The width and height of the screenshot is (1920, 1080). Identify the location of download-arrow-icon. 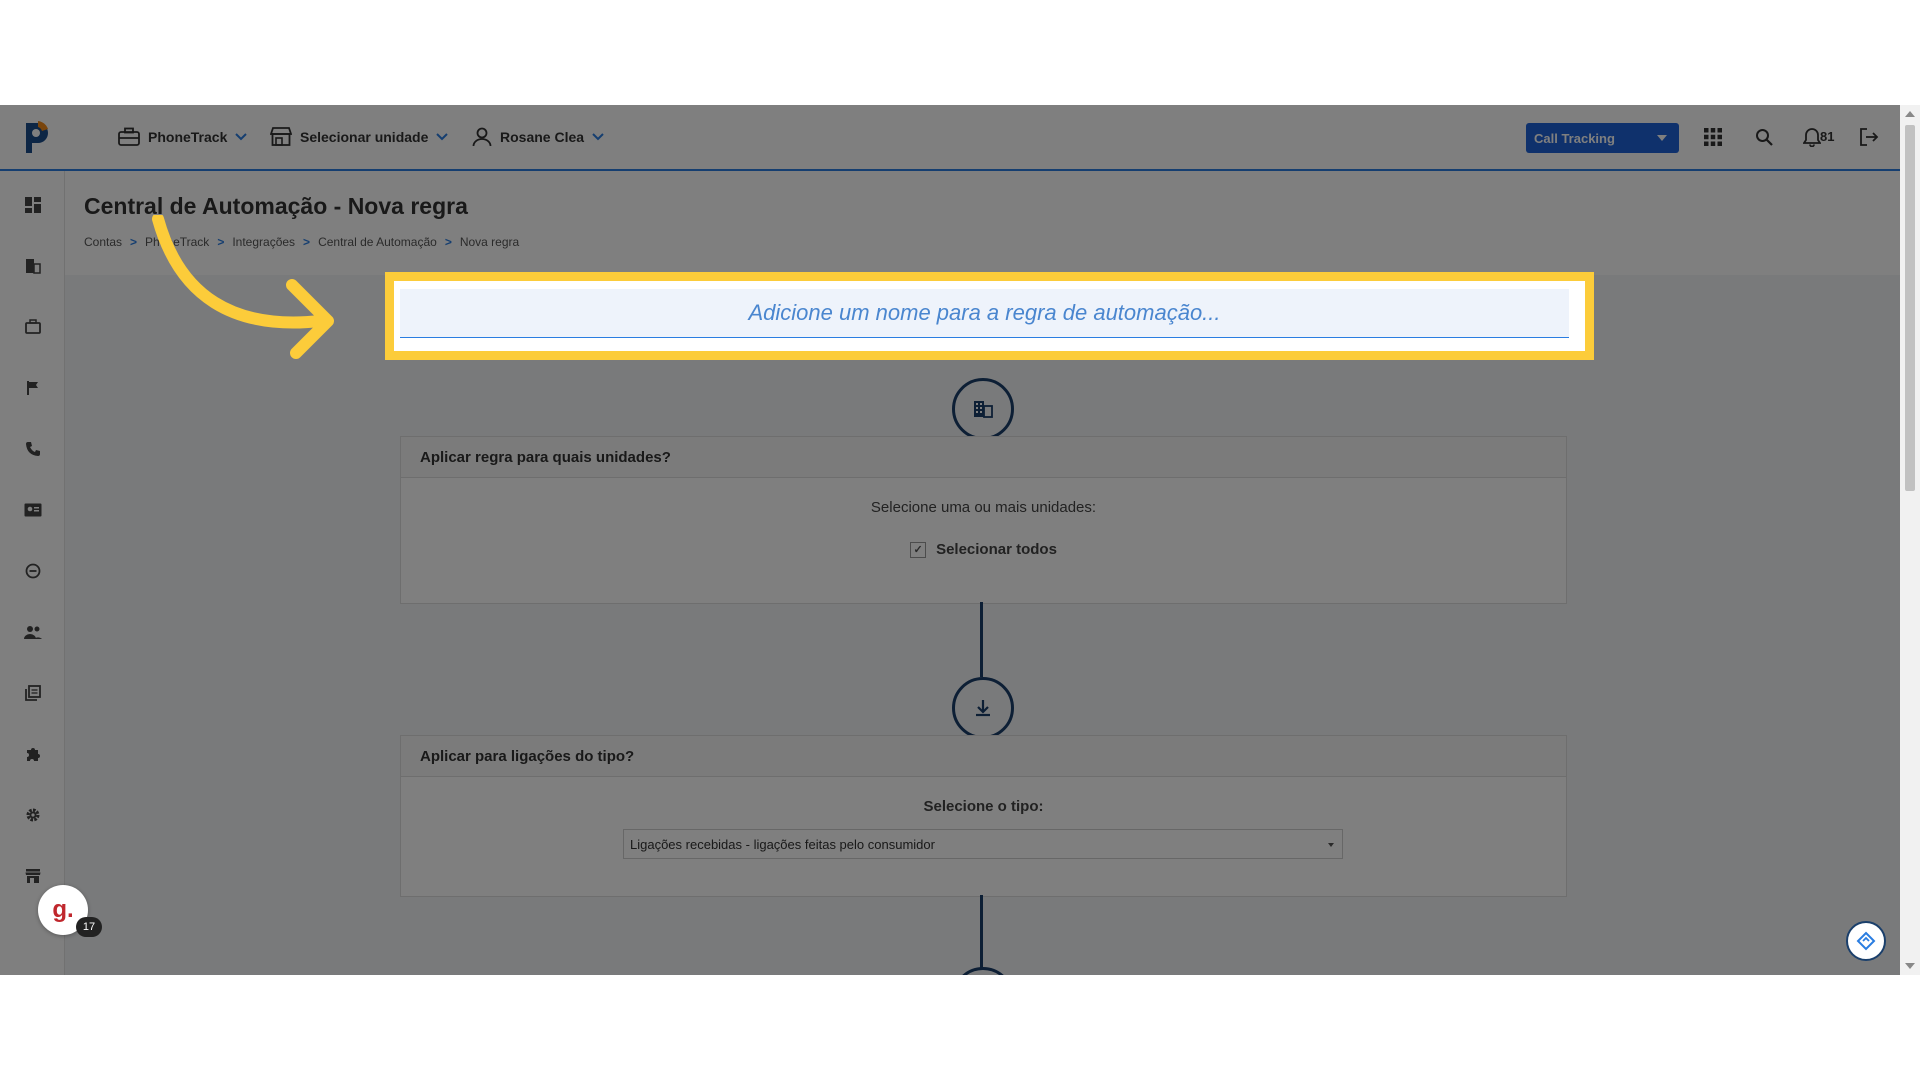
(983, 708).